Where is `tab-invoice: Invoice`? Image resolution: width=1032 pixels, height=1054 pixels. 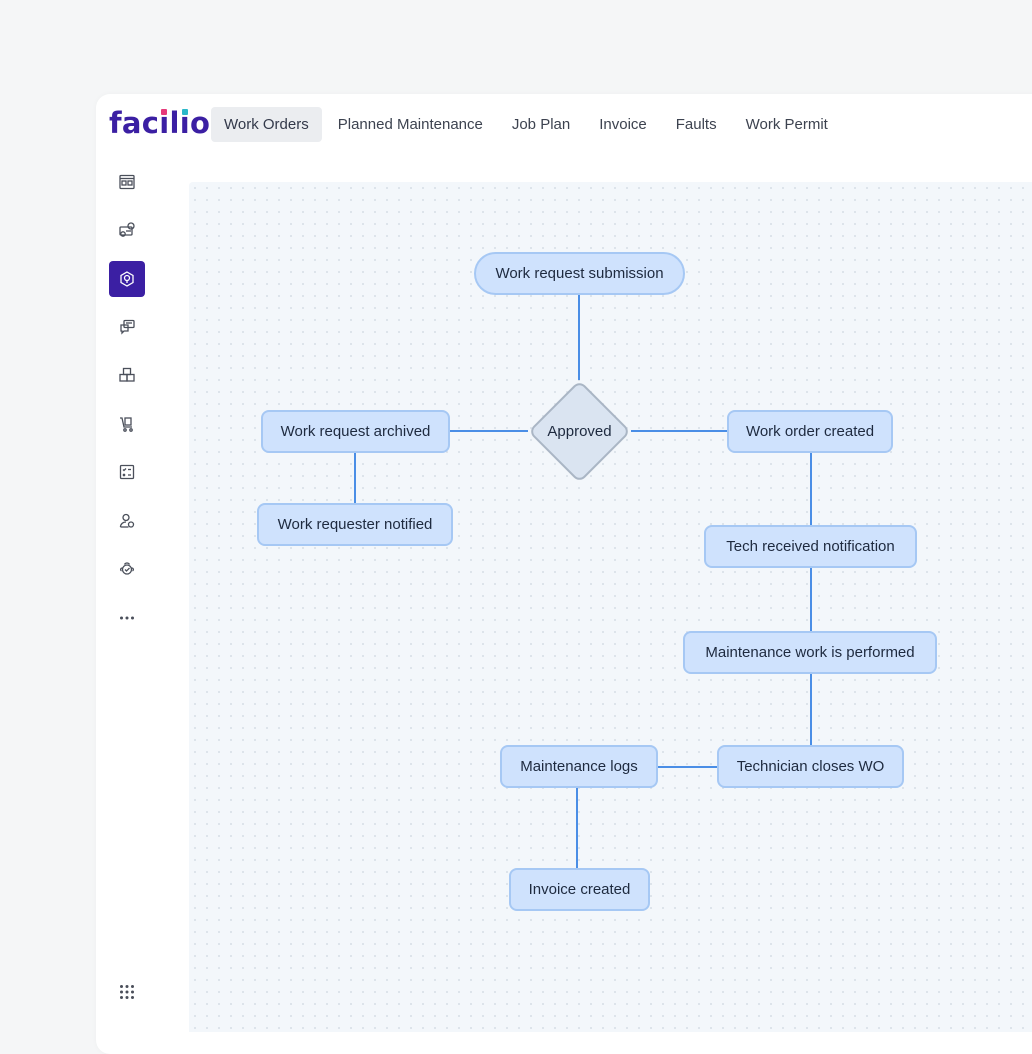 tab-invoice: Invoice is located at coordinates (623, 124).